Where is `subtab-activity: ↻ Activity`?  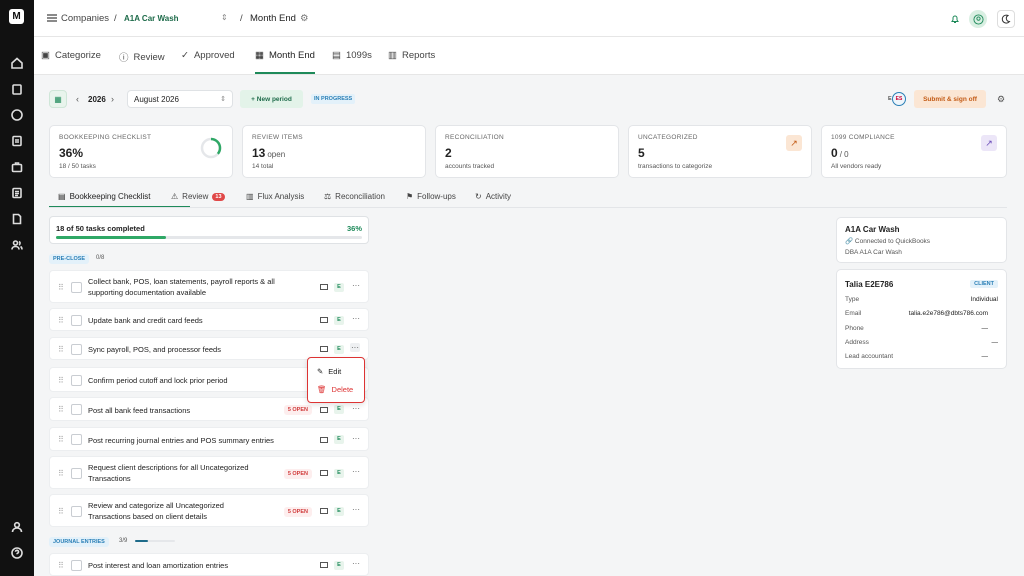
subtab-activity: ↻ Activity is located at coordinates (493, 196).